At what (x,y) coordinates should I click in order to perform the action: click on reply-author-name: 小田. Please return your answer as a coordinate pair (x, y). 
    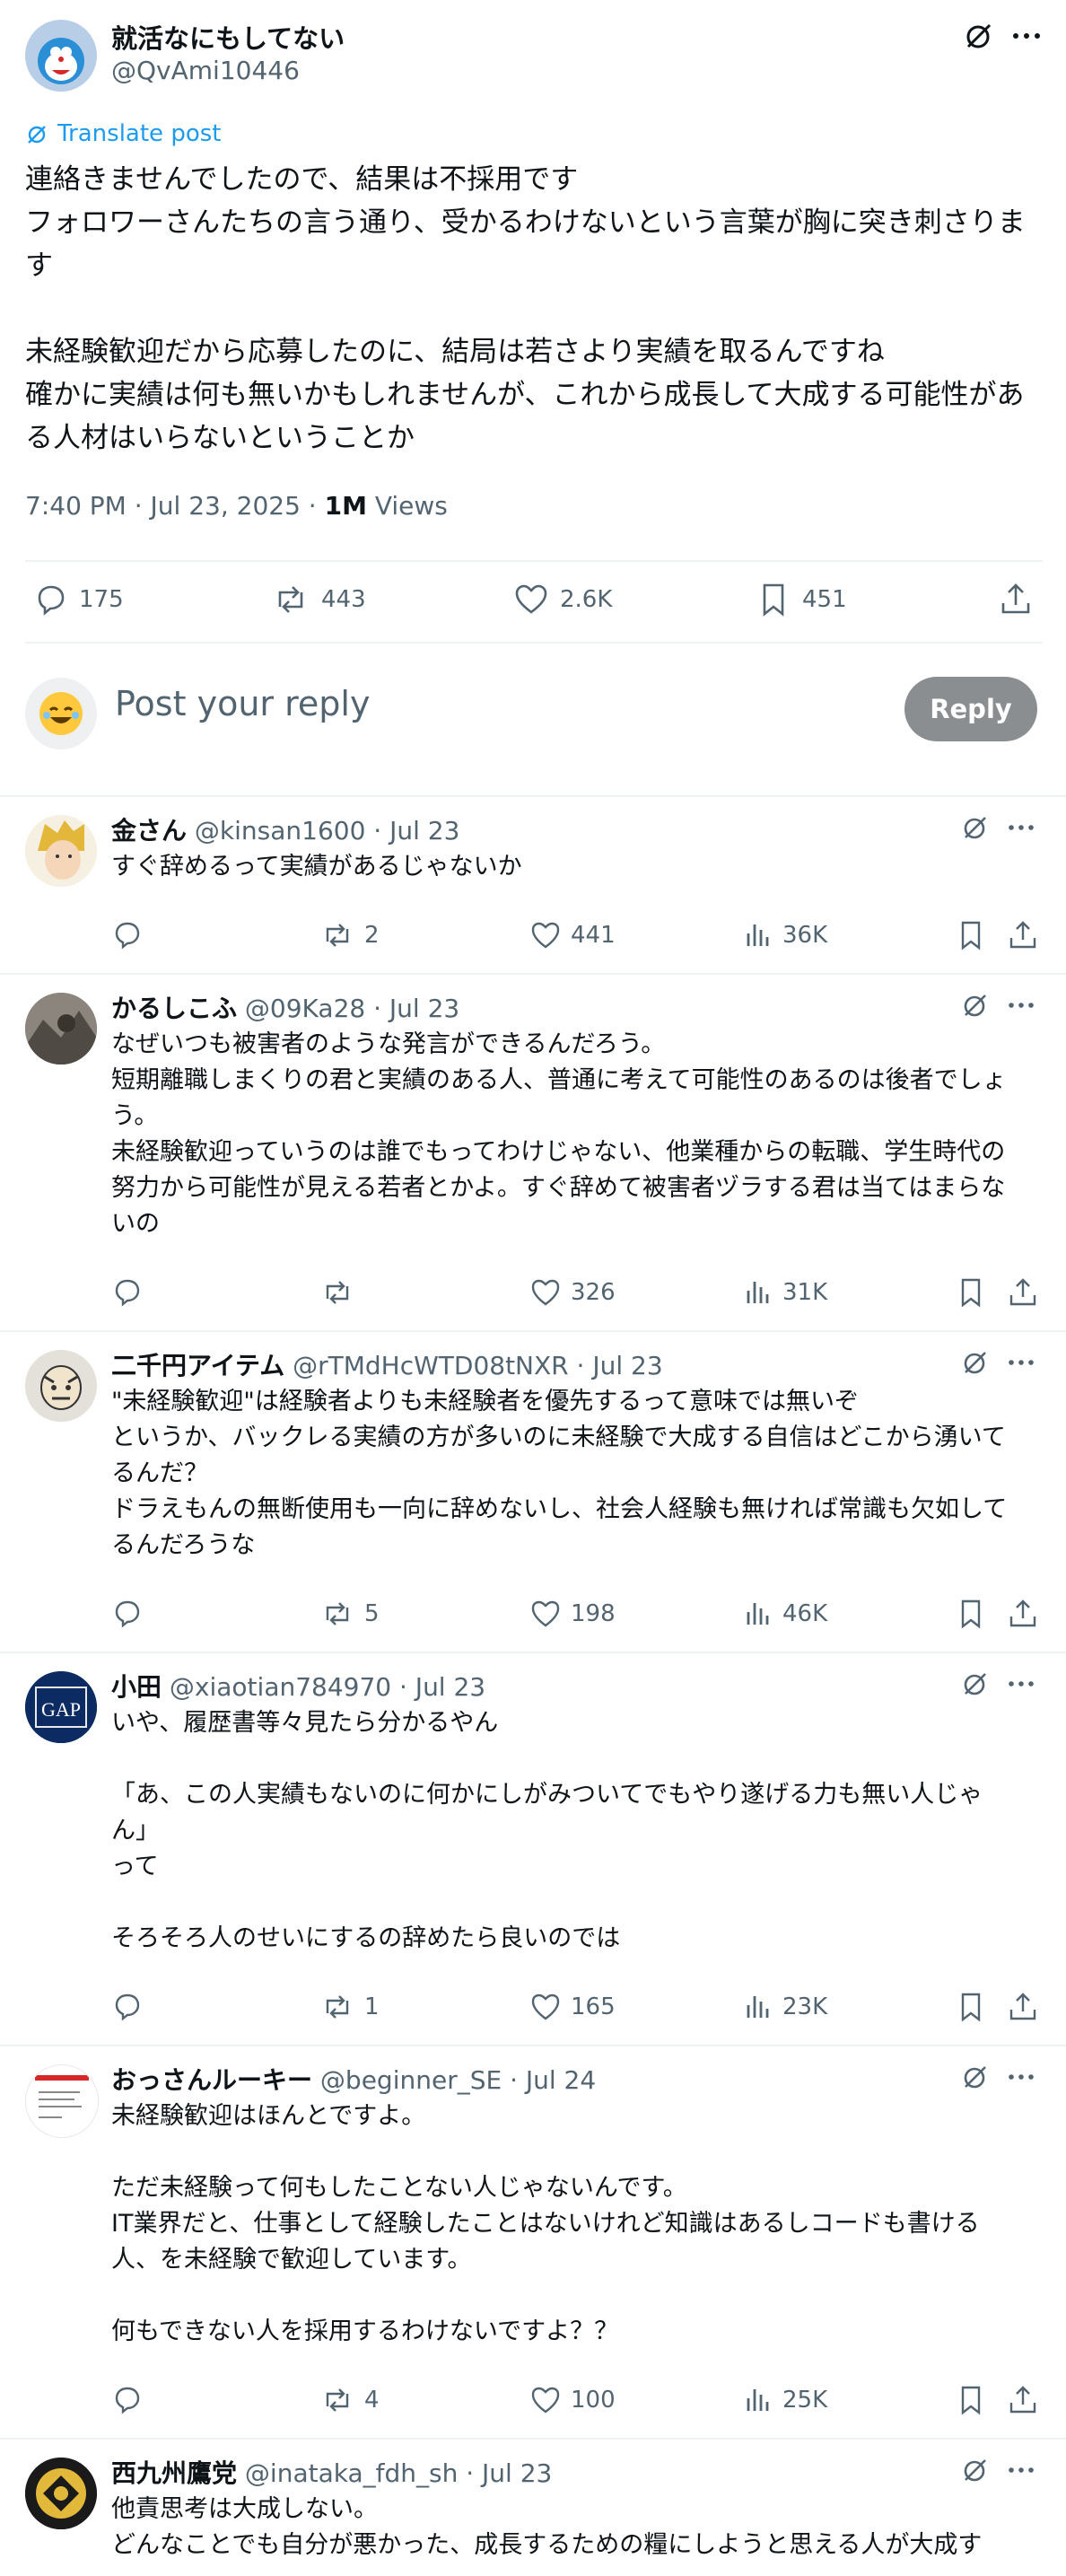
    Looking at the image, I should click on (136, 1687).